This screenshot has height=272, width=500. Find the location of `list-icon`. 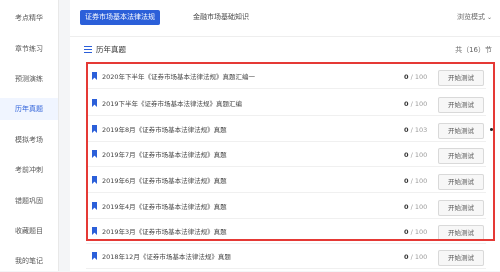

list-icon is located at coordinates (88, 49).